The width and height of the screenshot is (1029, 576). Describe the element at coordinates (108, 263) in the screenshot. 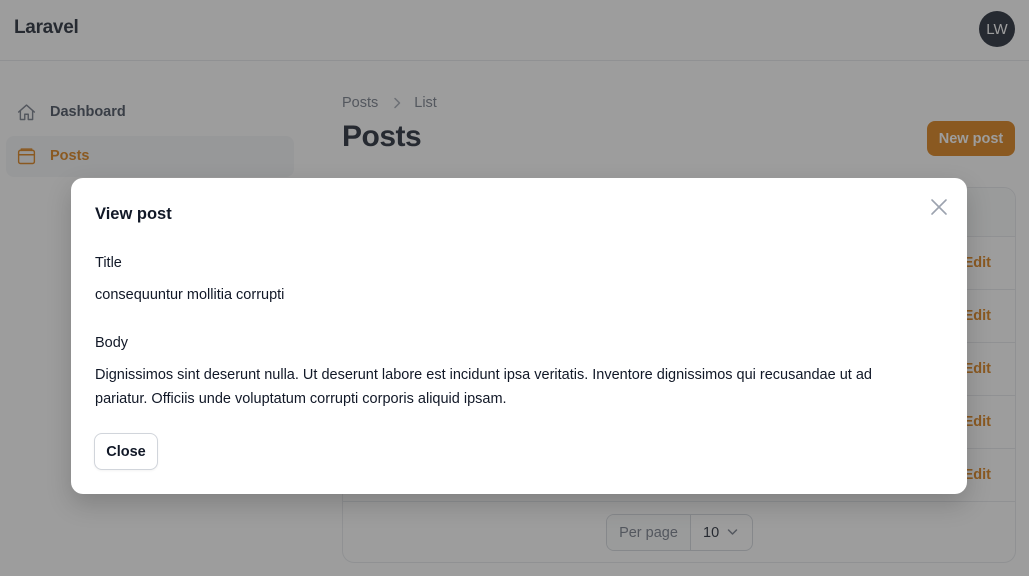

I see `title-field-label: Title` at that location.